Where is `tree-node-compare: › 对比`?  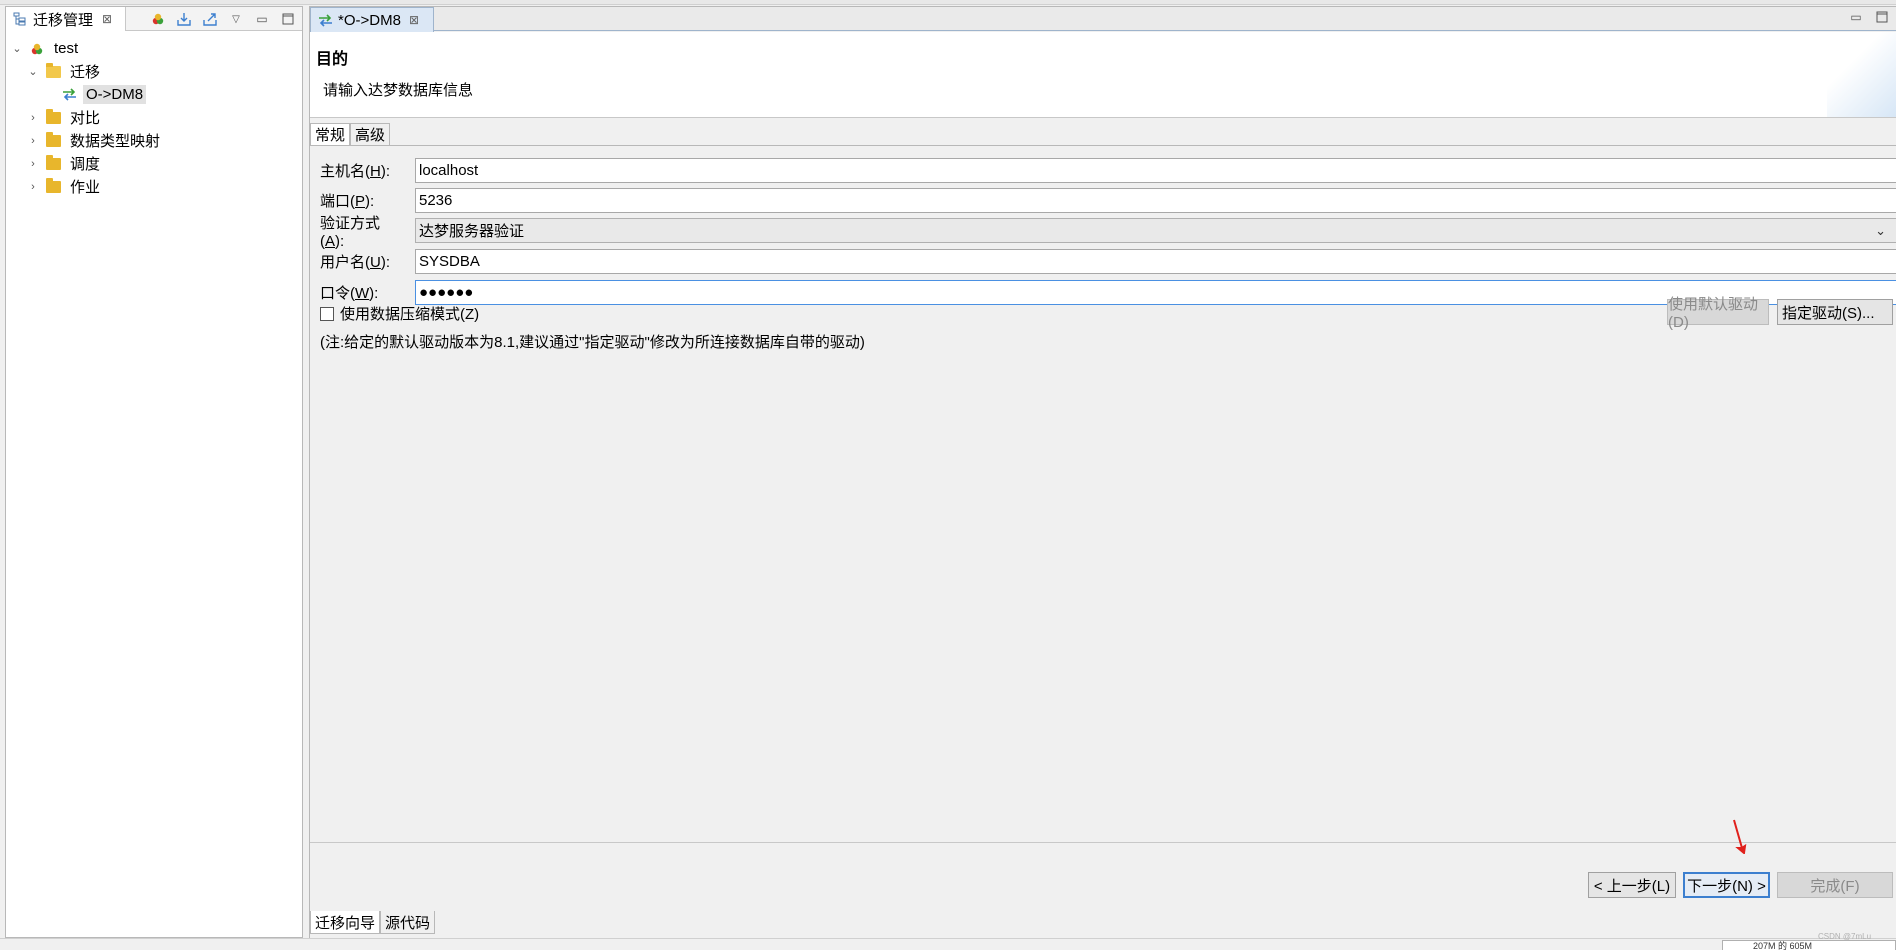
tree-node-compare: › 对比 is located at coordinates (154, 117).